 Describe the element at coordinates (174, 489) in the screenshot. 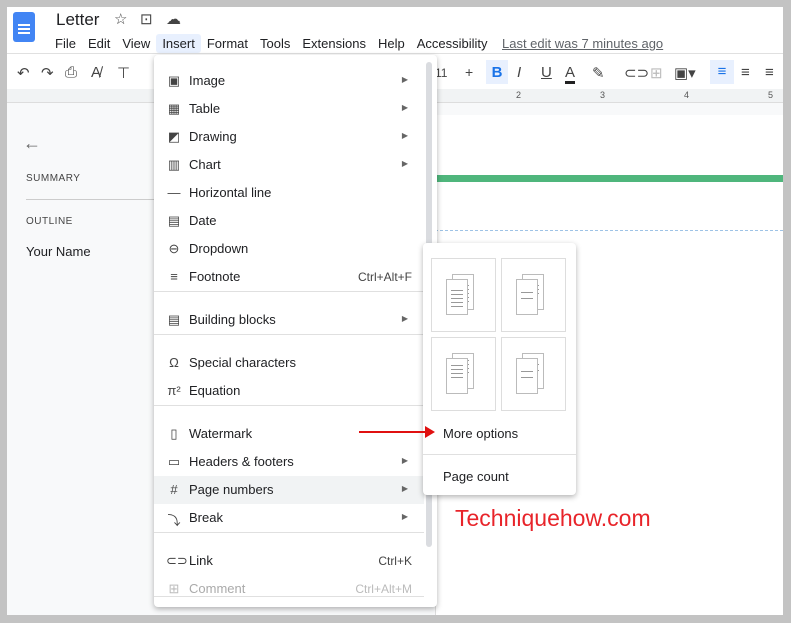

I see `hash-icon: #` at that location.